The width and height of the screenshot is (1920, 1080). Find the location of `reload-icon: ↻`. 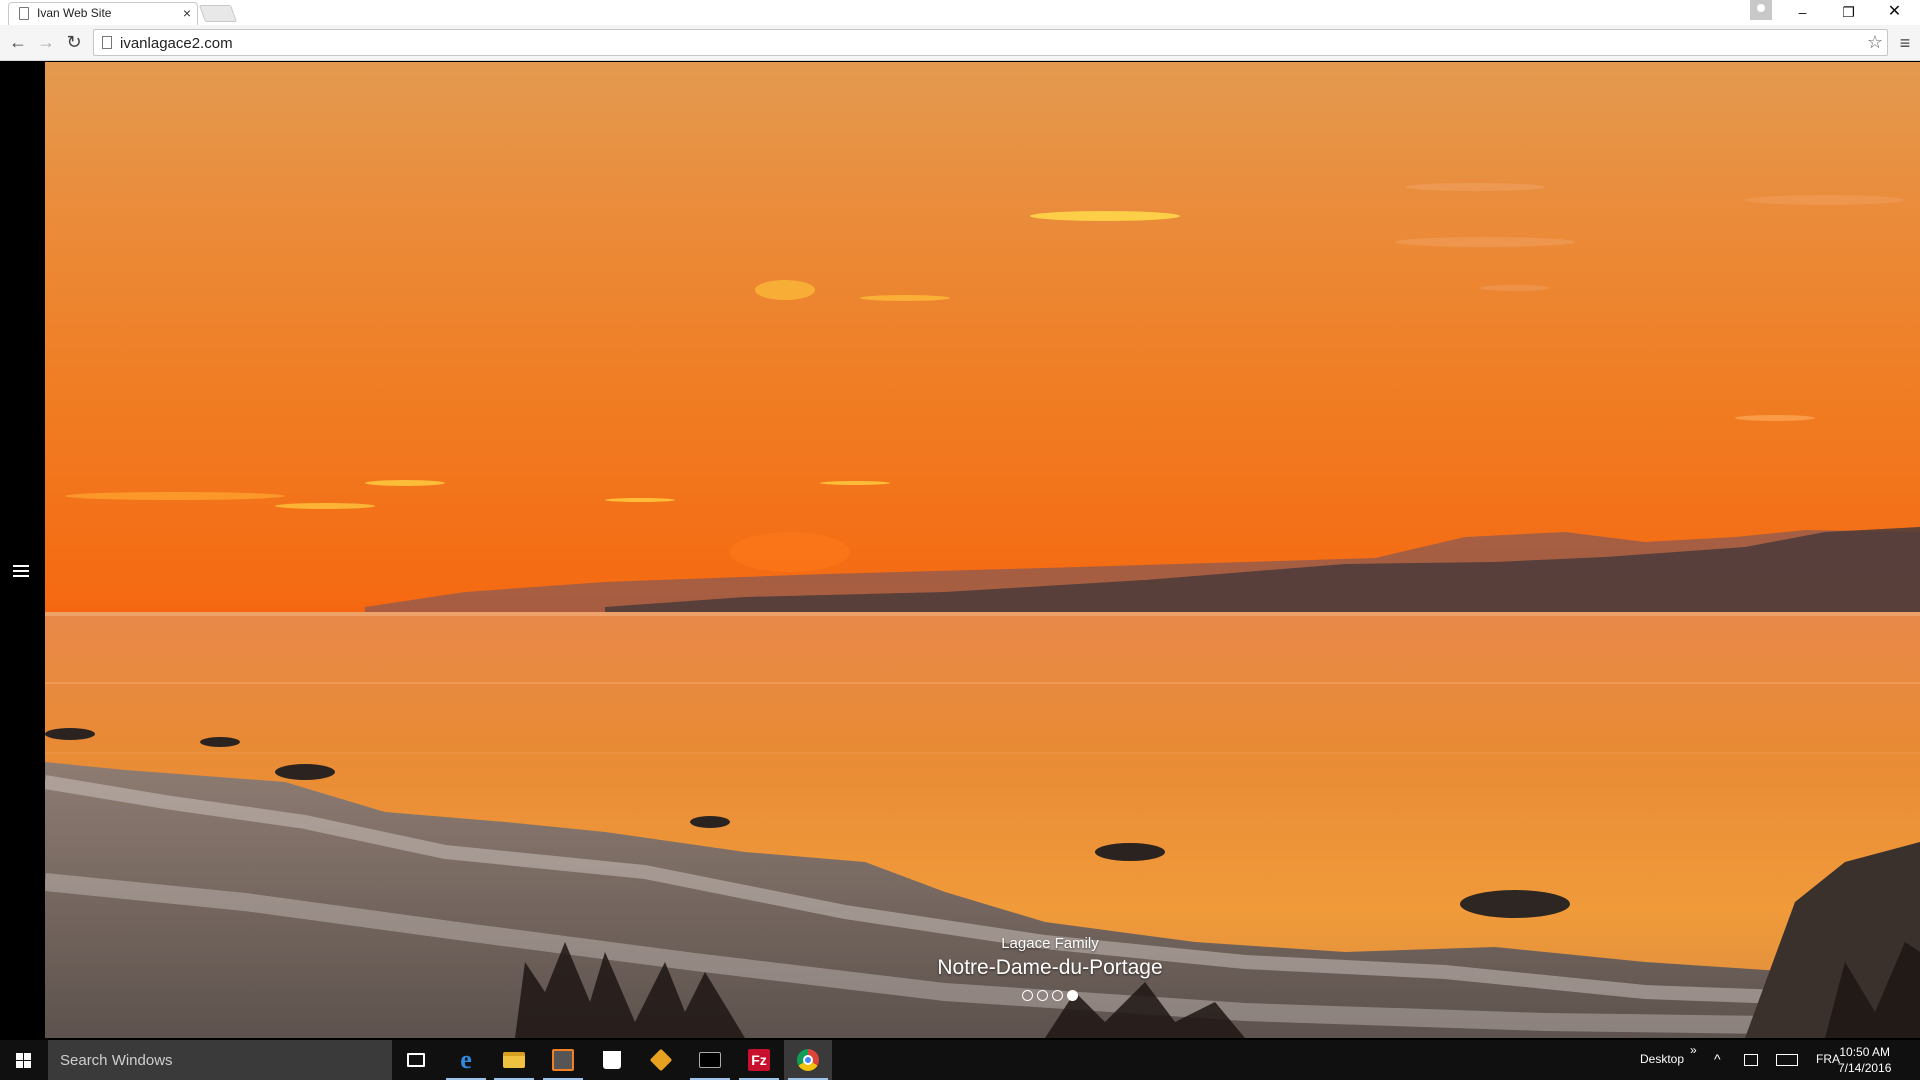

reload-icon: ↻ is located at coordinates (74, 42).